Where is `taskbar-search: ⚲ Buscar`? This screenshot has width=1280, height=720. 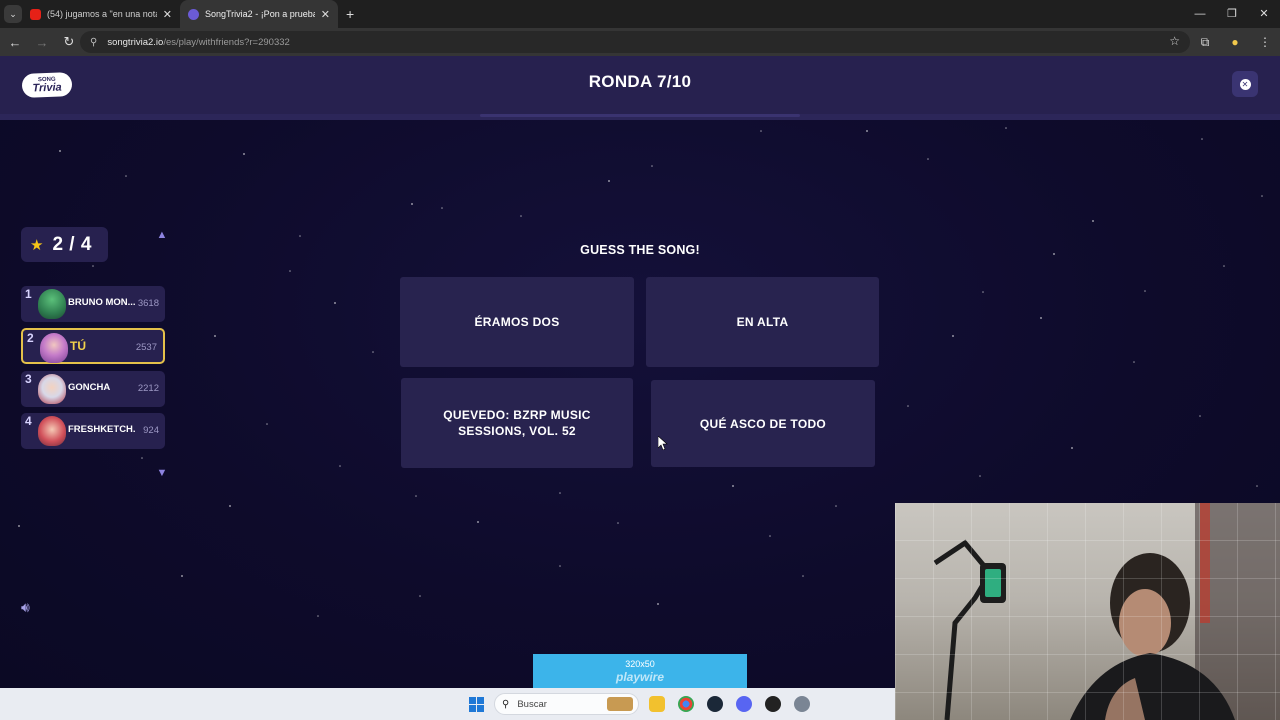
taskbar-search: ⚲ Buscar is located at coordinates (566, 704).